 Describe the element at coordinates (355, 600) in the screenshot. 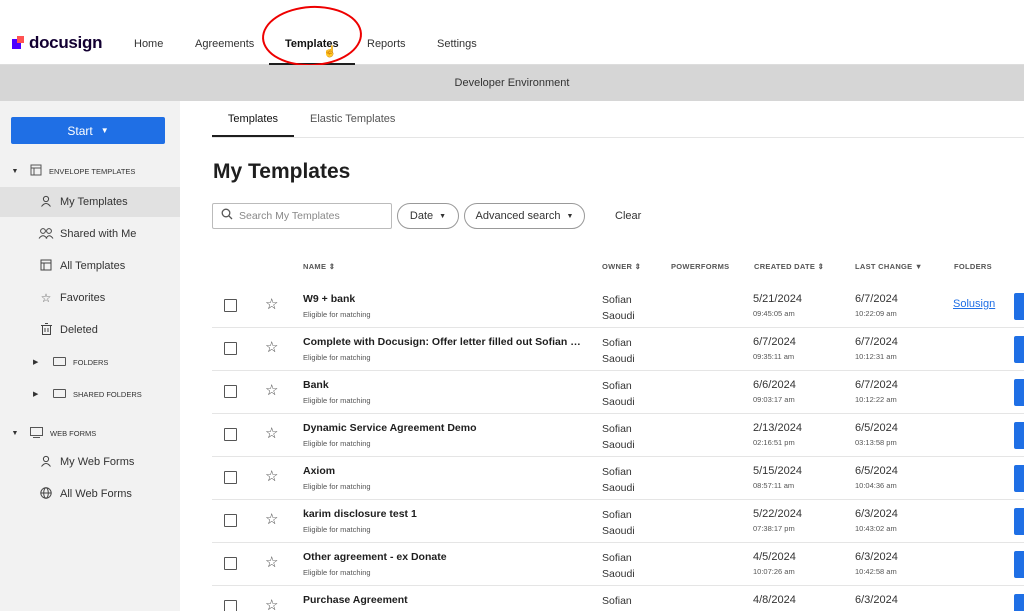

I see `template-name: Purchase Agreement` at that location.